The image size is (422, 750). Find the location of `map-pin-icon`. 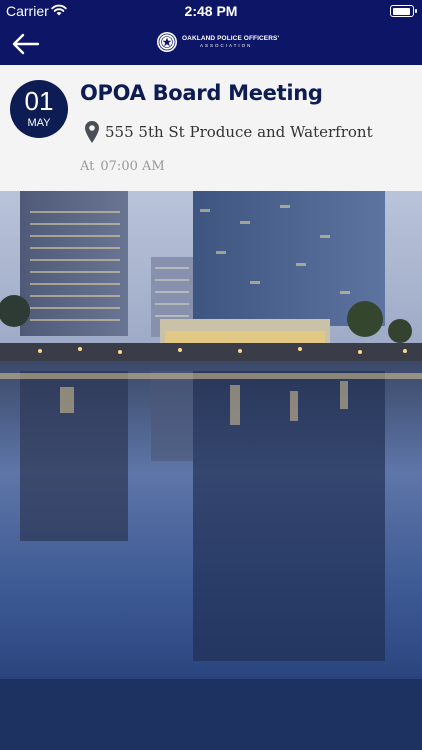

map-pin-icon is located at coordinates (92, 132).